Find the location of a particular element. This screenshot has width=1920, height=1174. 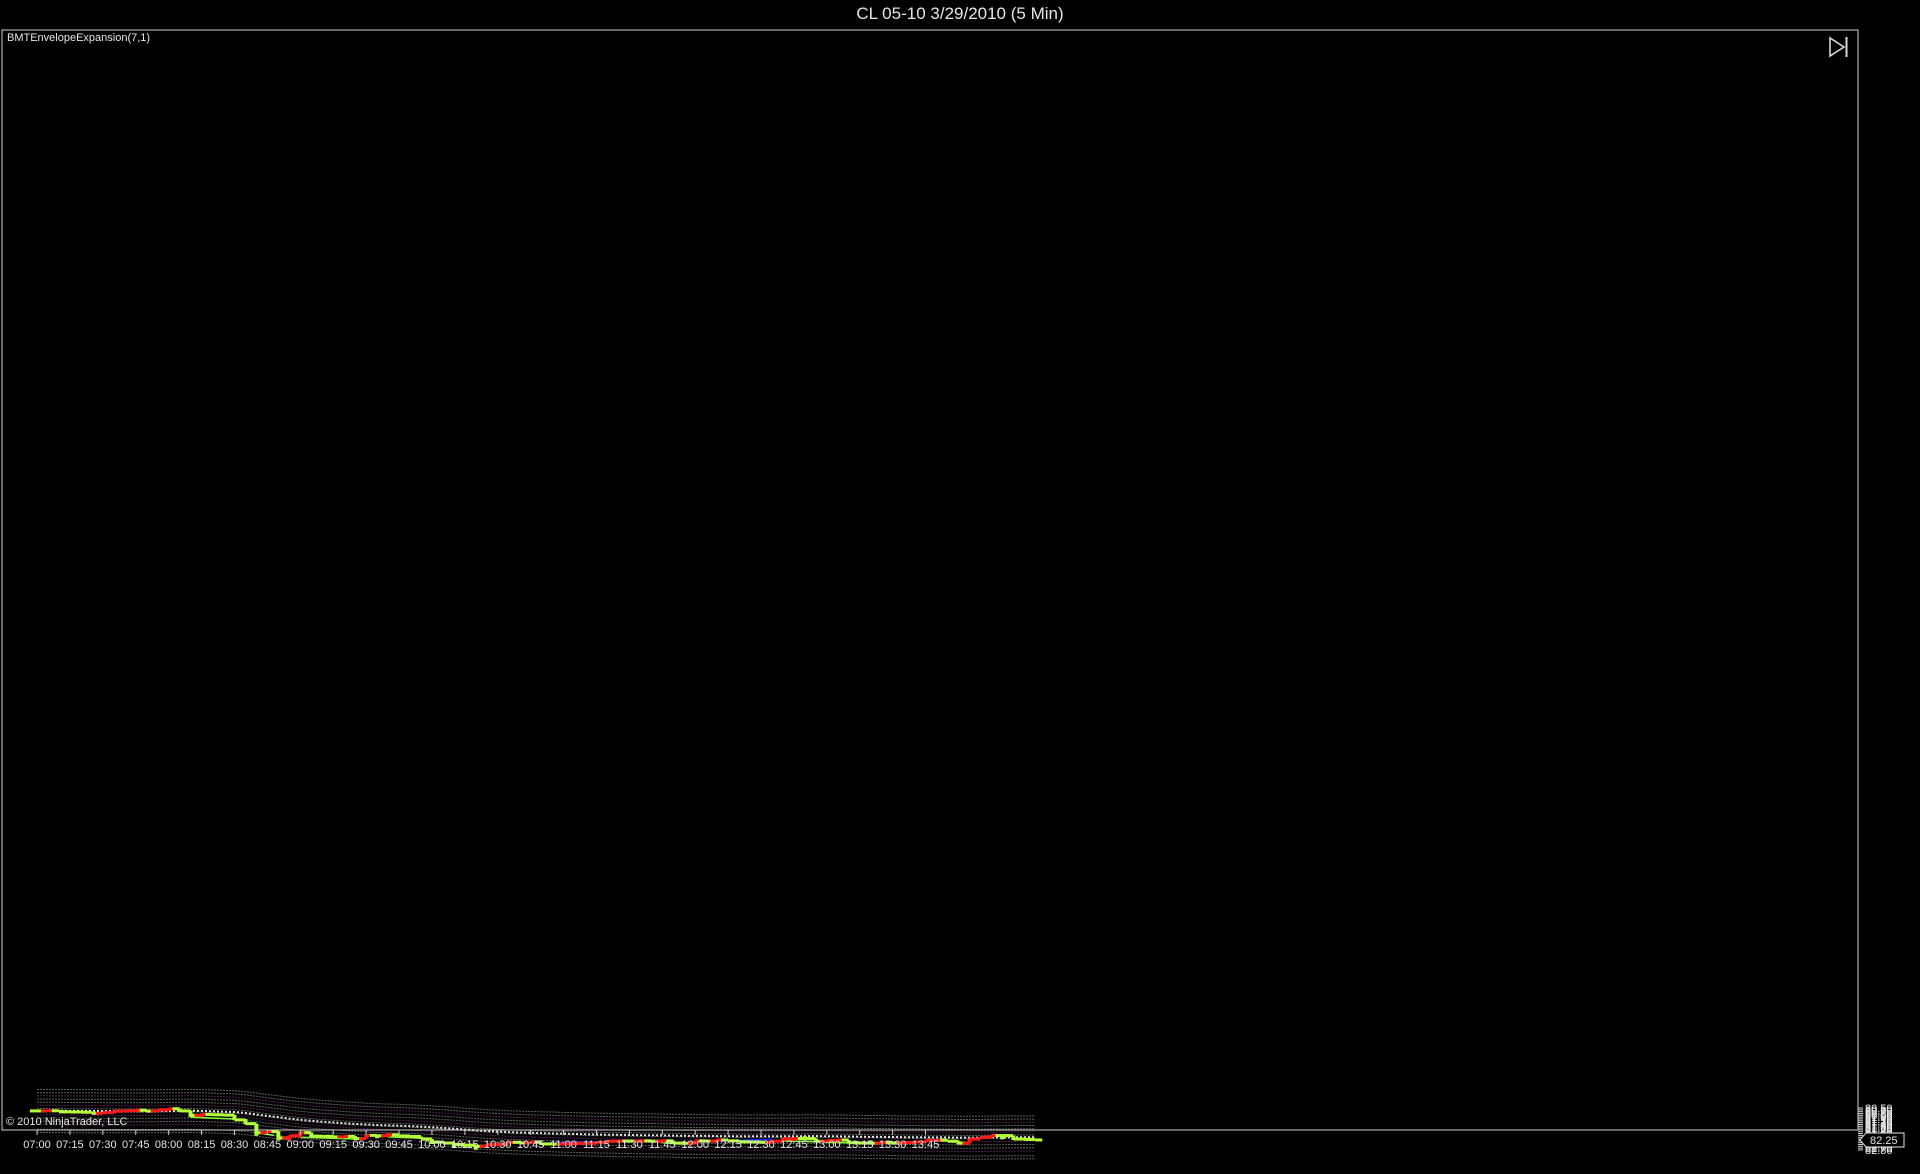

x-tick-label: 13:15 is located at coordinates (860, 1145).